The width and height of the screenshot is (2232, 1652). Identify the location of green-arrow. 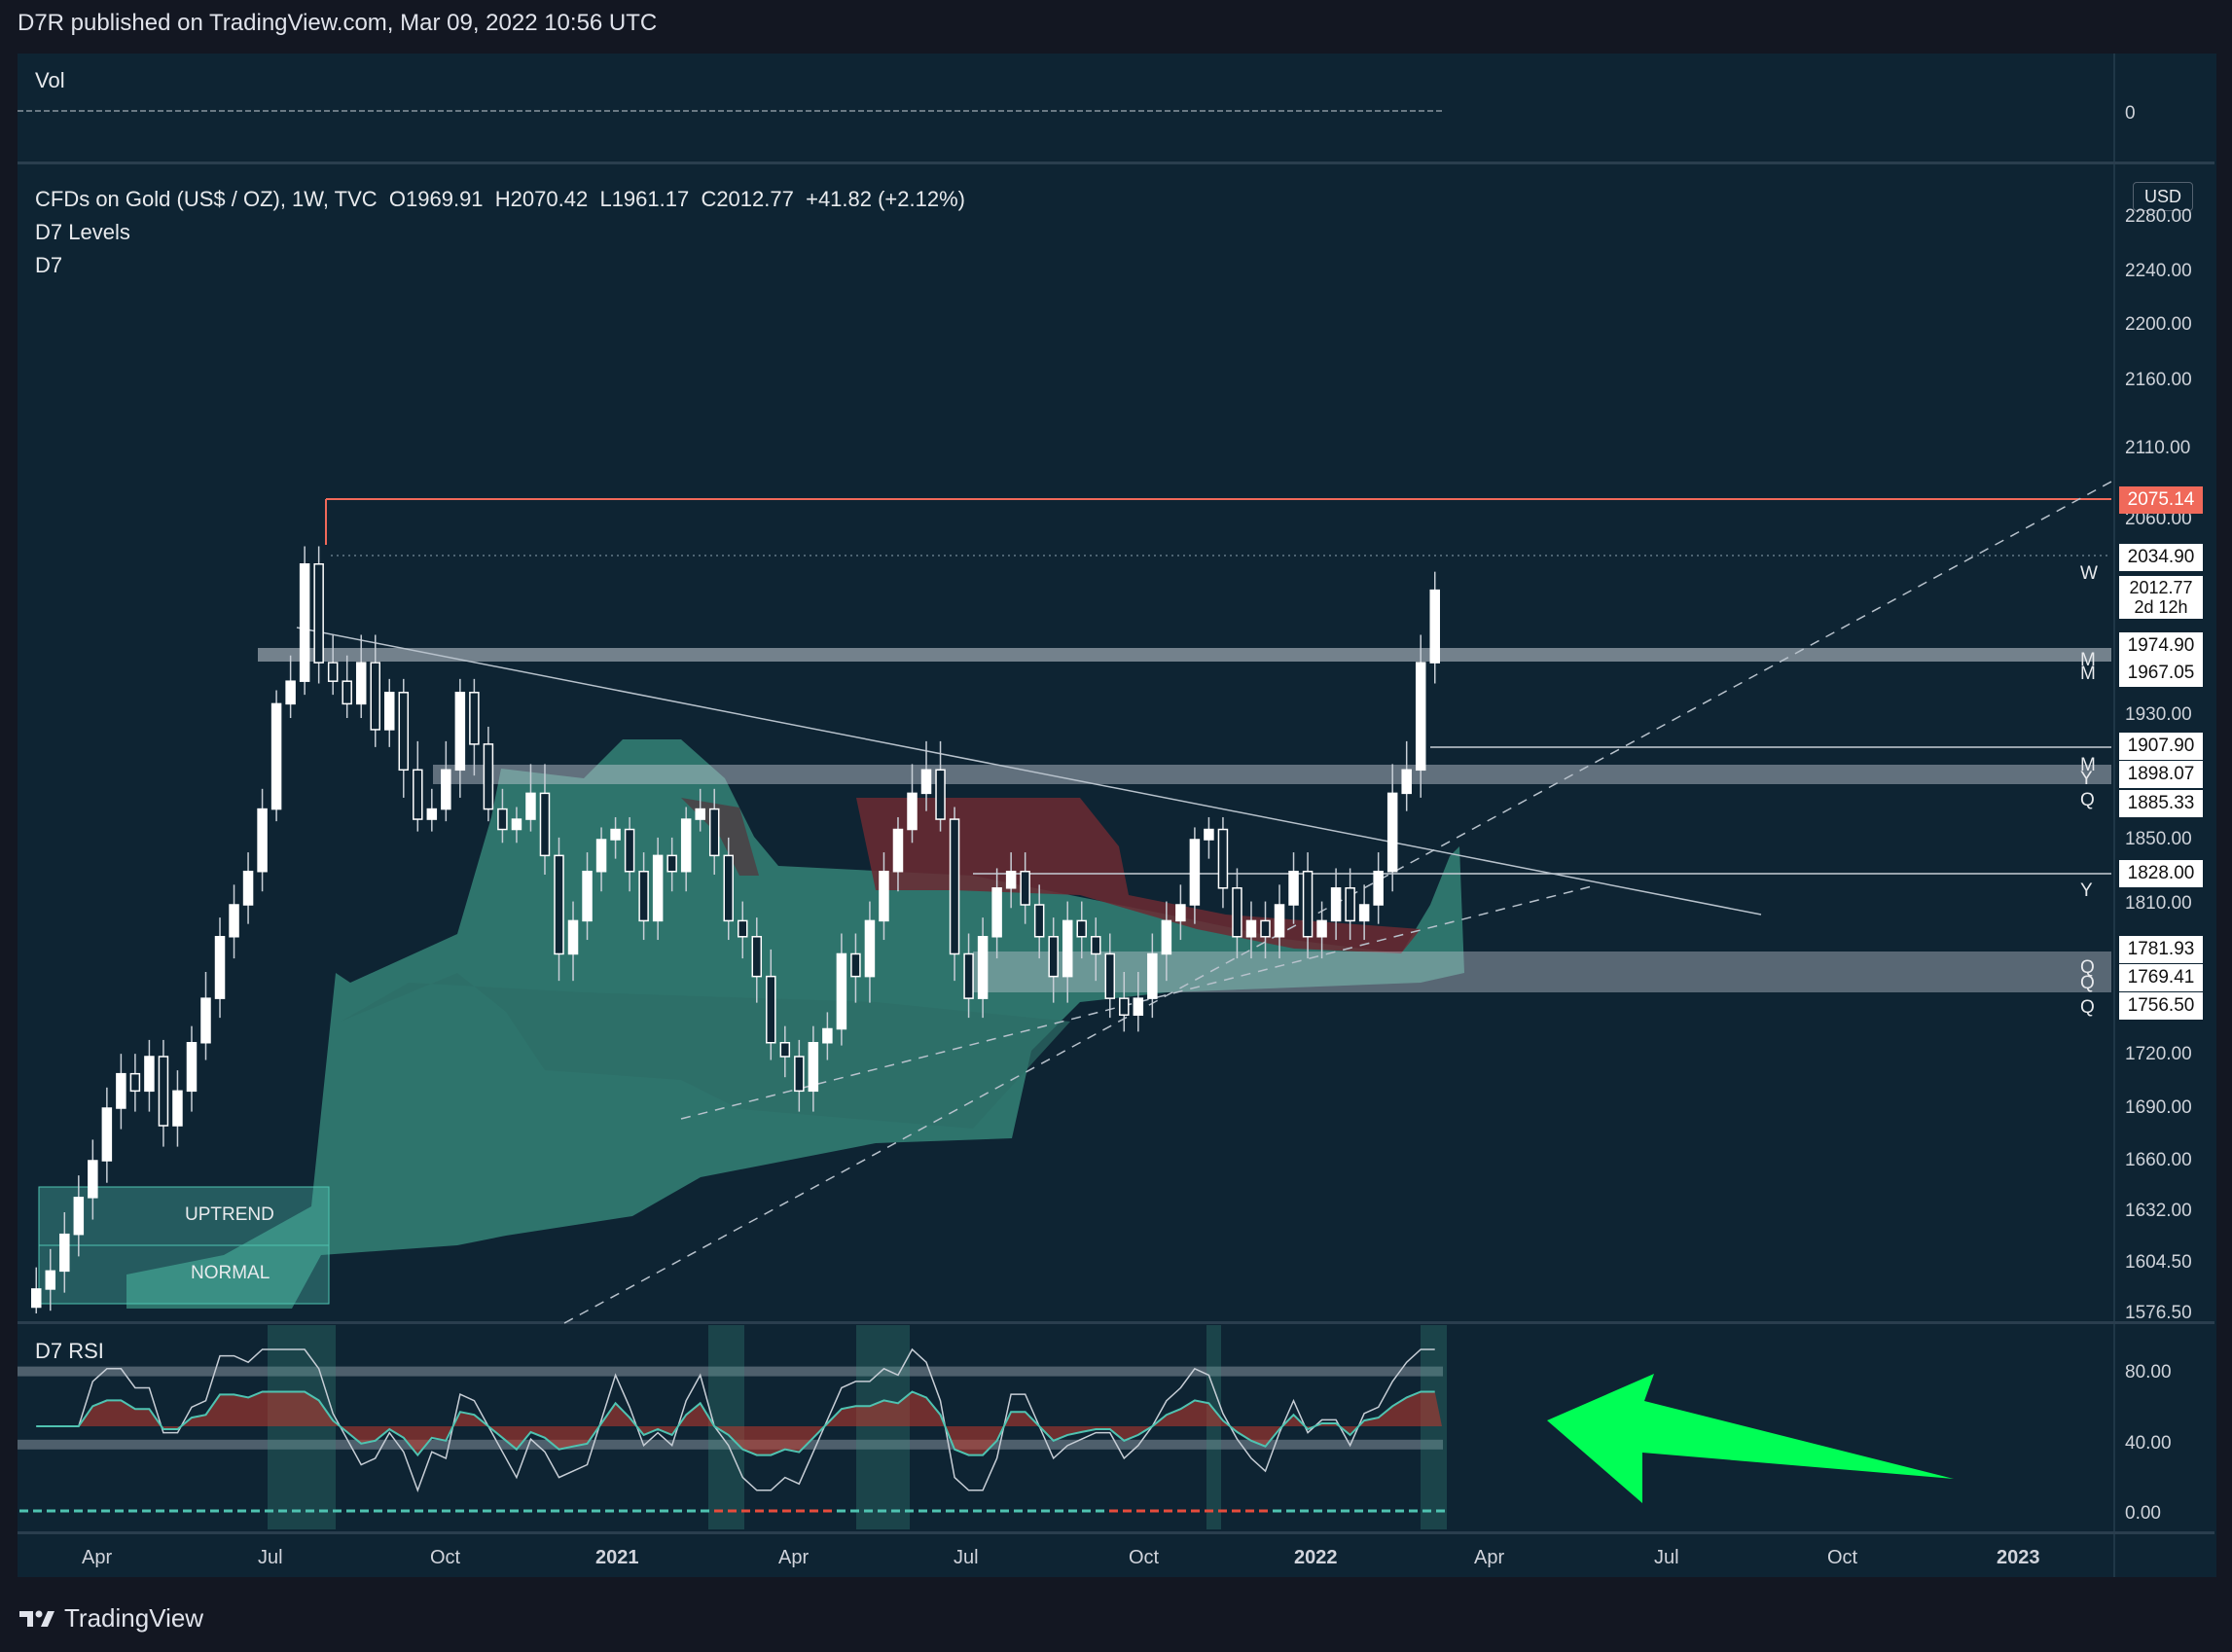
(1750, 1438).